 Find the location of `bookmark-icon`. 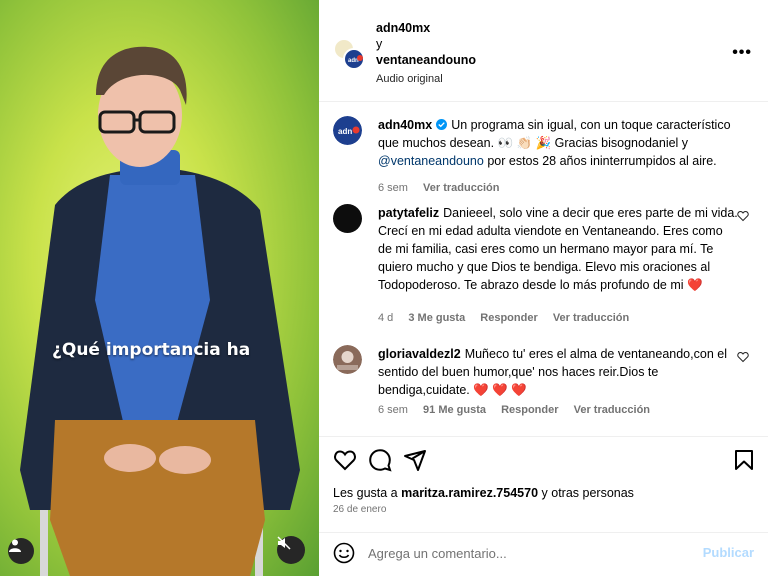

bookmark-icon is located at coordinates (744, 460).